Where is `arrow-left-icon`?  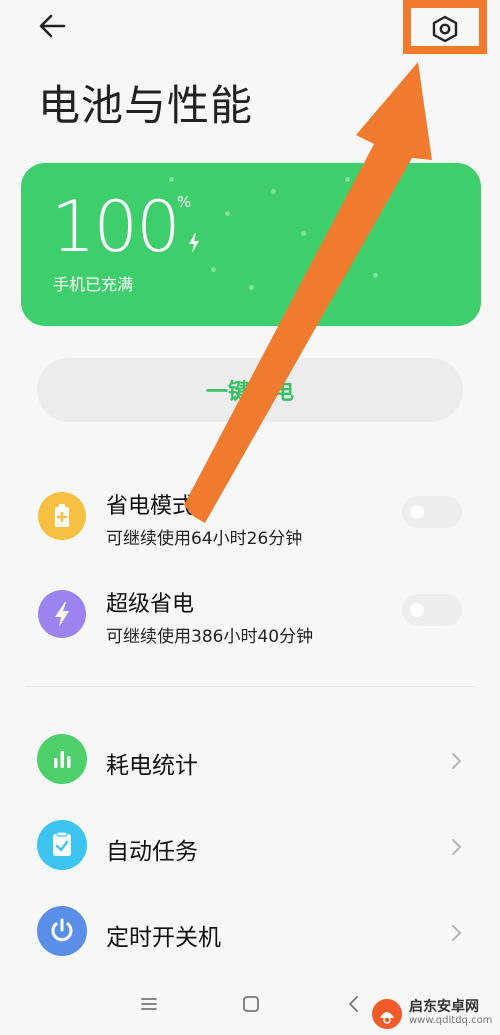
arrow-left-icon is located at coordinates (54, 26).